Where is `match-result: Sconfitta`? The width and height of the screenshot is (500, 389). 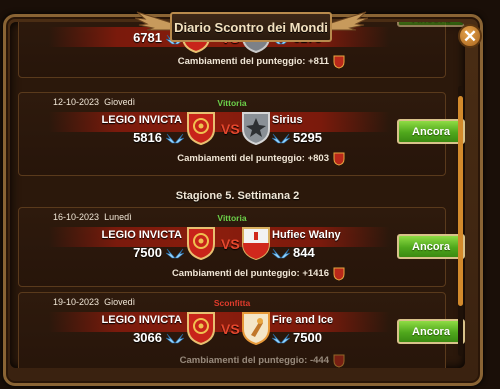 match-result: Sconfitta is located at coordinates (232, 303).